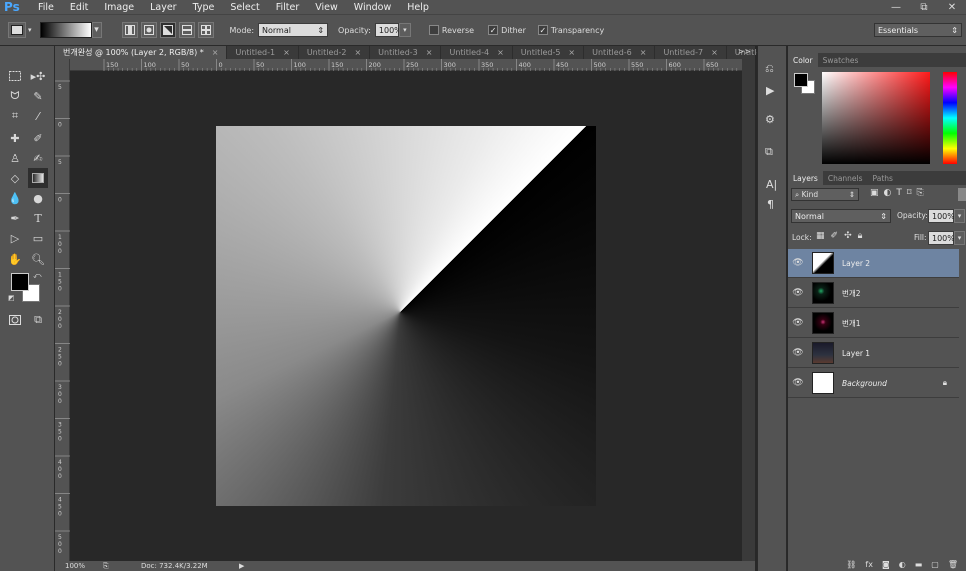 This screenshot has height=571, width=966. I want to click on image-filter-icon: ▣, so click(874, 193).